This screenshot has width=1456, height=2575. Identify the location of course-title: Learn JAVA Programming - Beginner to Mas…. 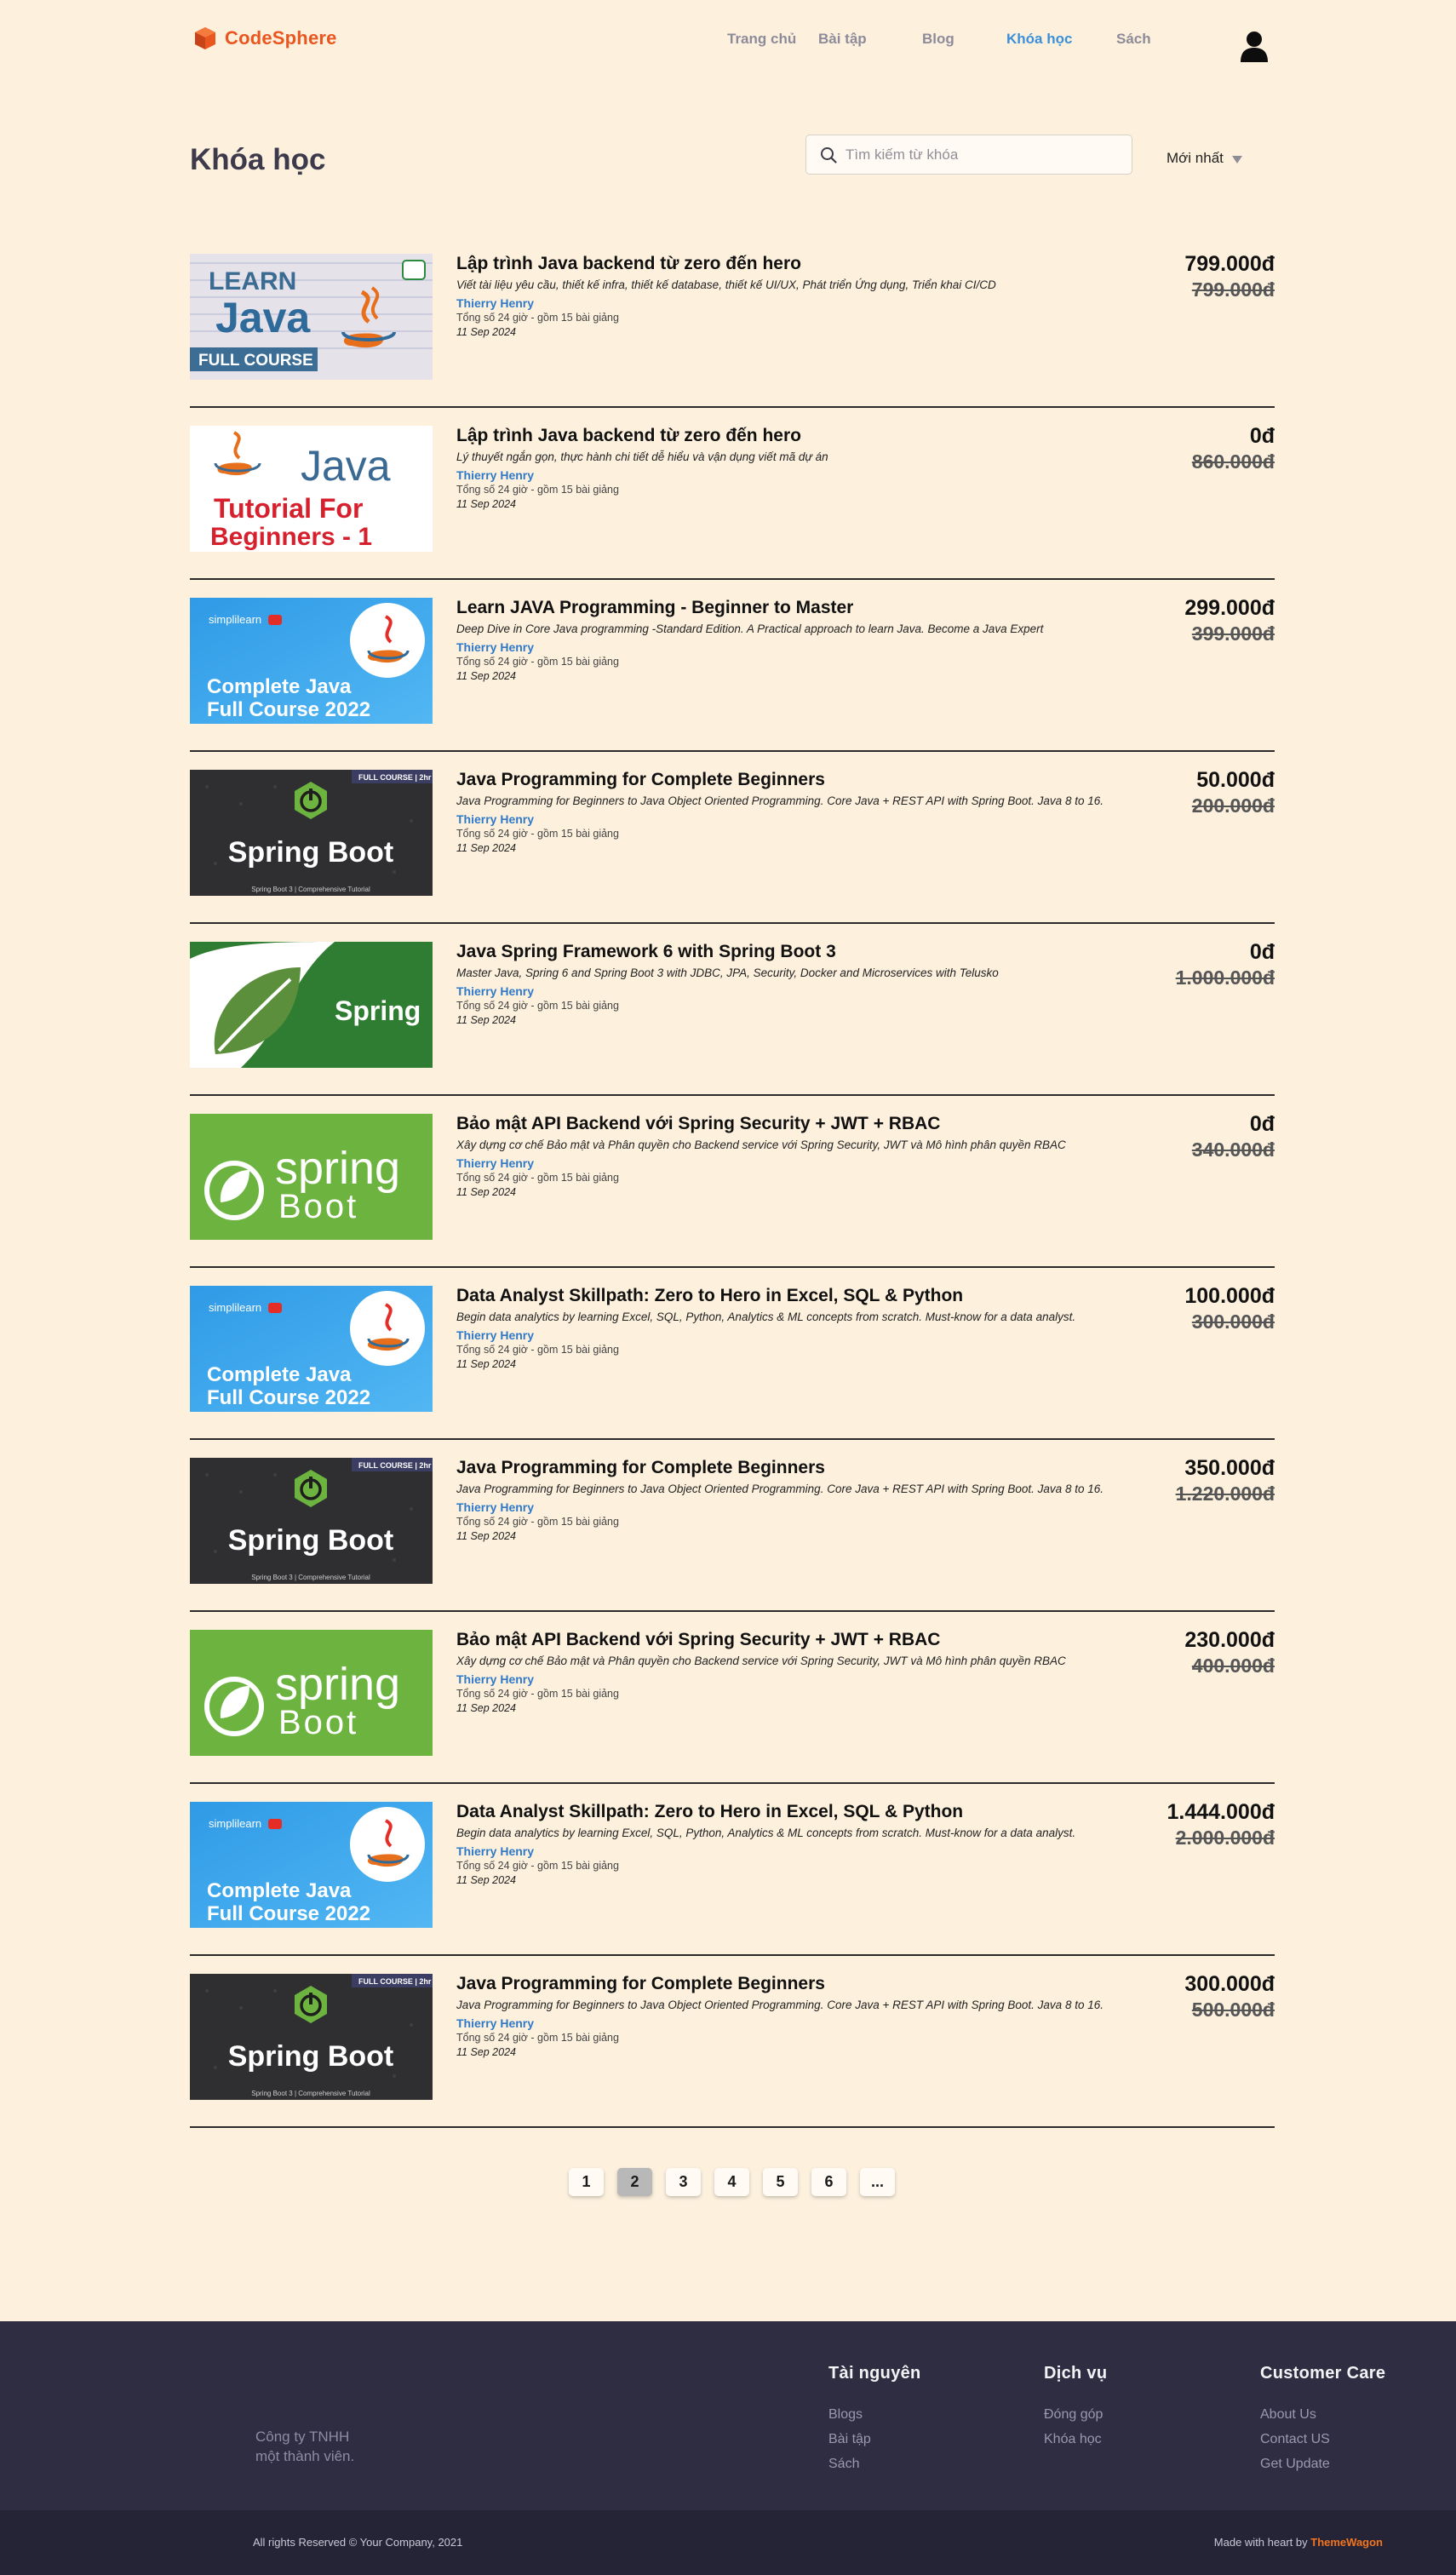
(801, 608).